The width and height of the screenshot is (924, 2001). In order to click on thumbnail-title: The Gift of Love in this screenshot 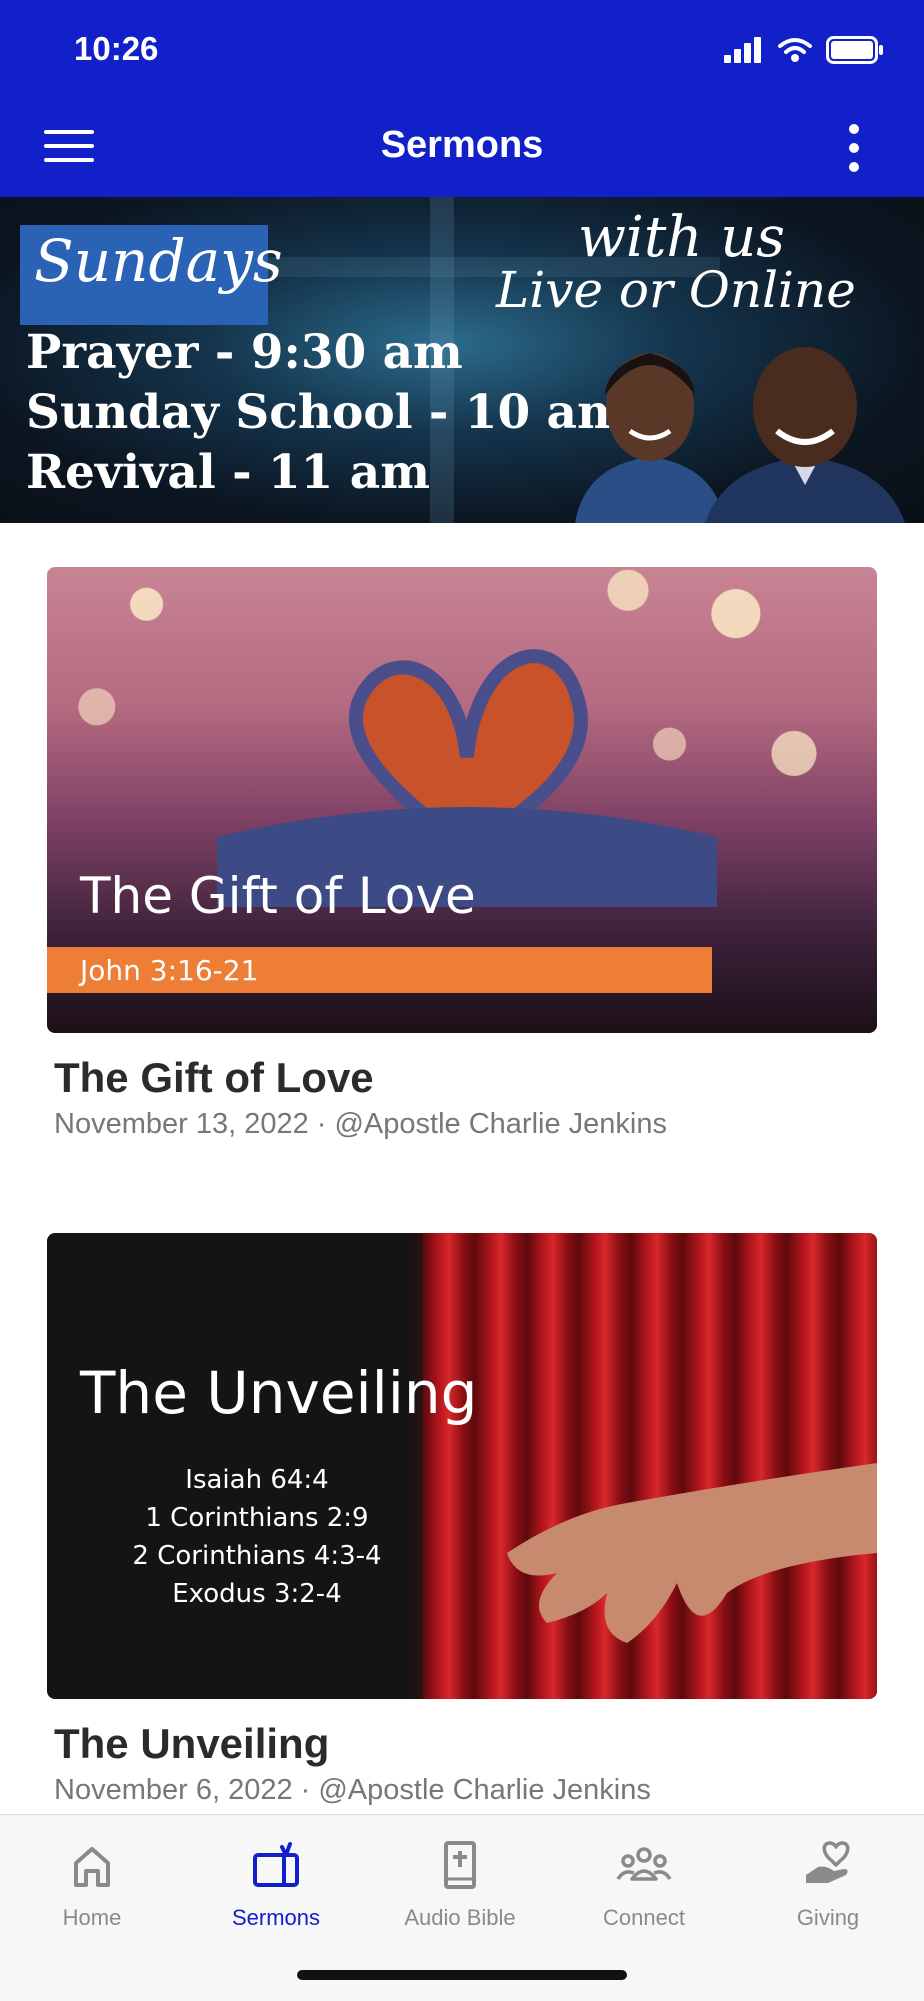, I will do `click(278, 896)`.